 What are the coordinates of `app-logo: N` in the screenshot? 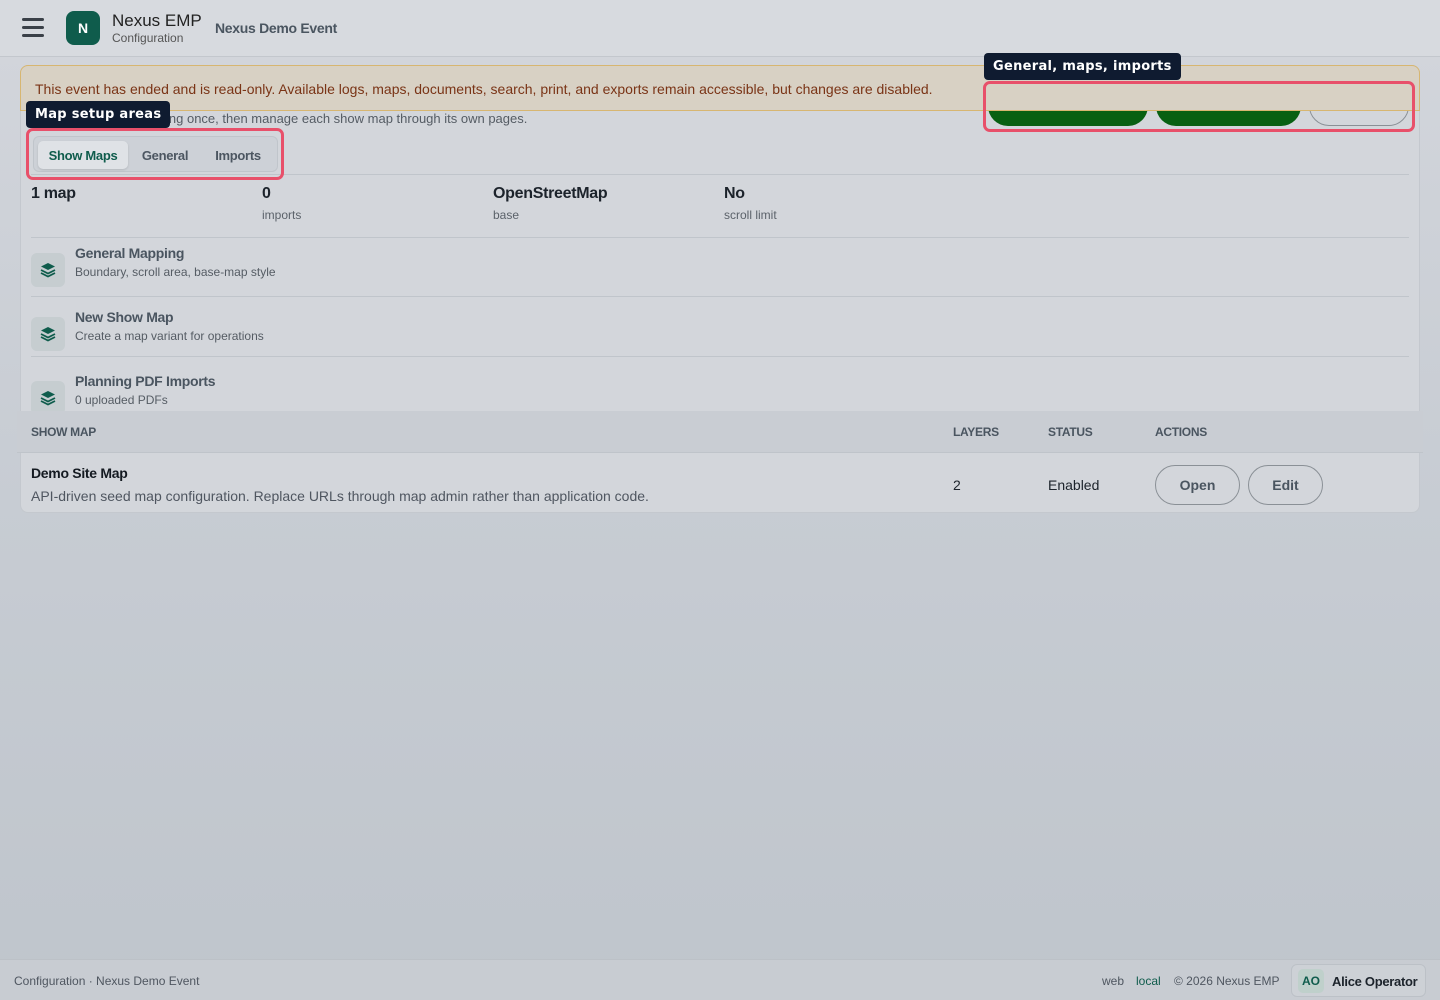 It's located at (83, 28).